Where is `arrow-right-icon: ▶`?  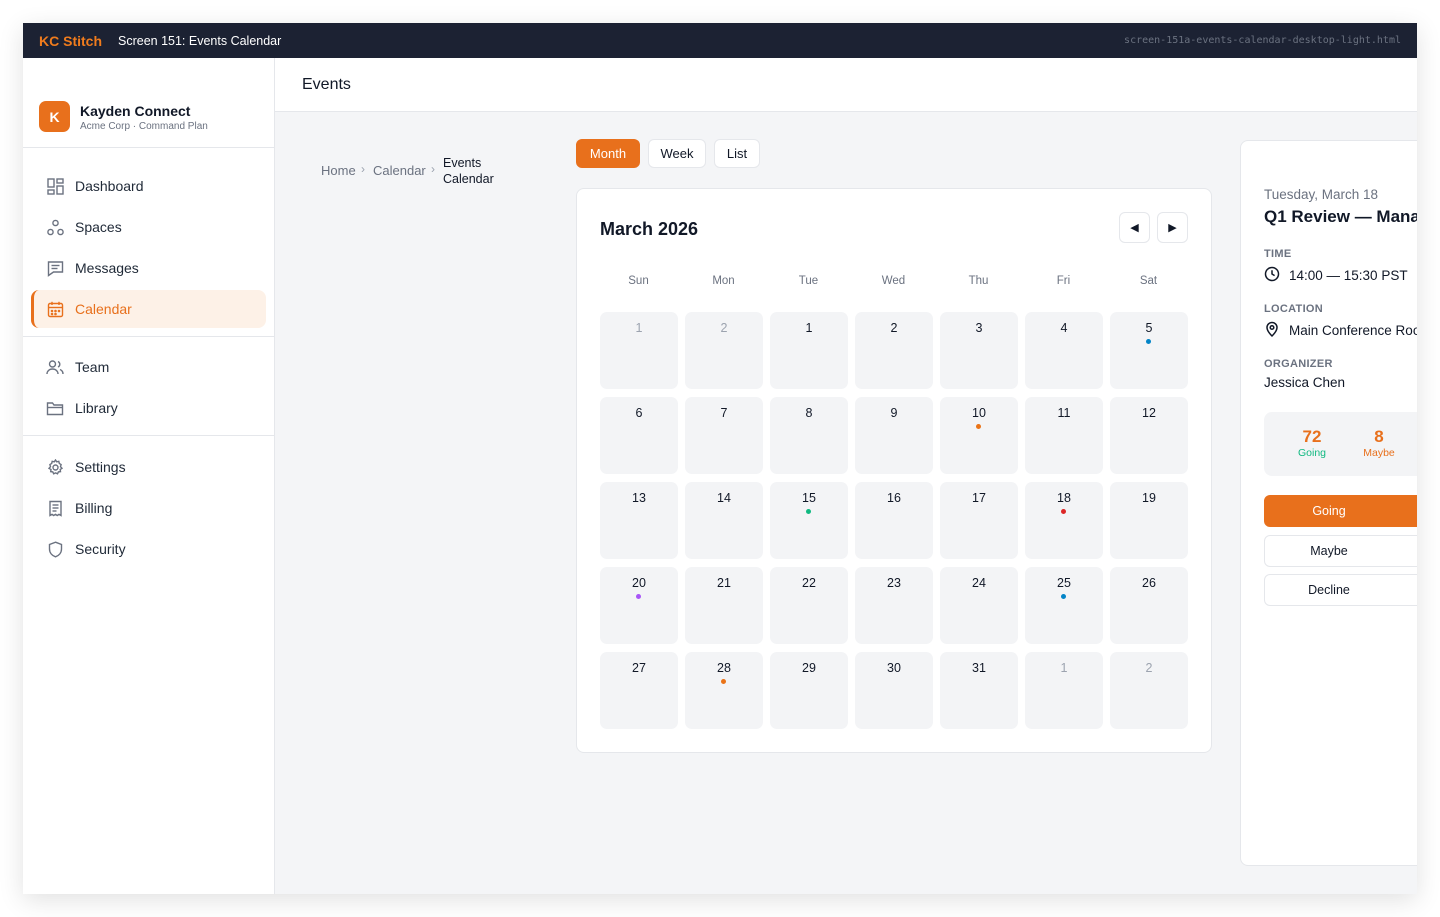 arrow-right-icon: ▶ is located at coordinates (1172, 228).